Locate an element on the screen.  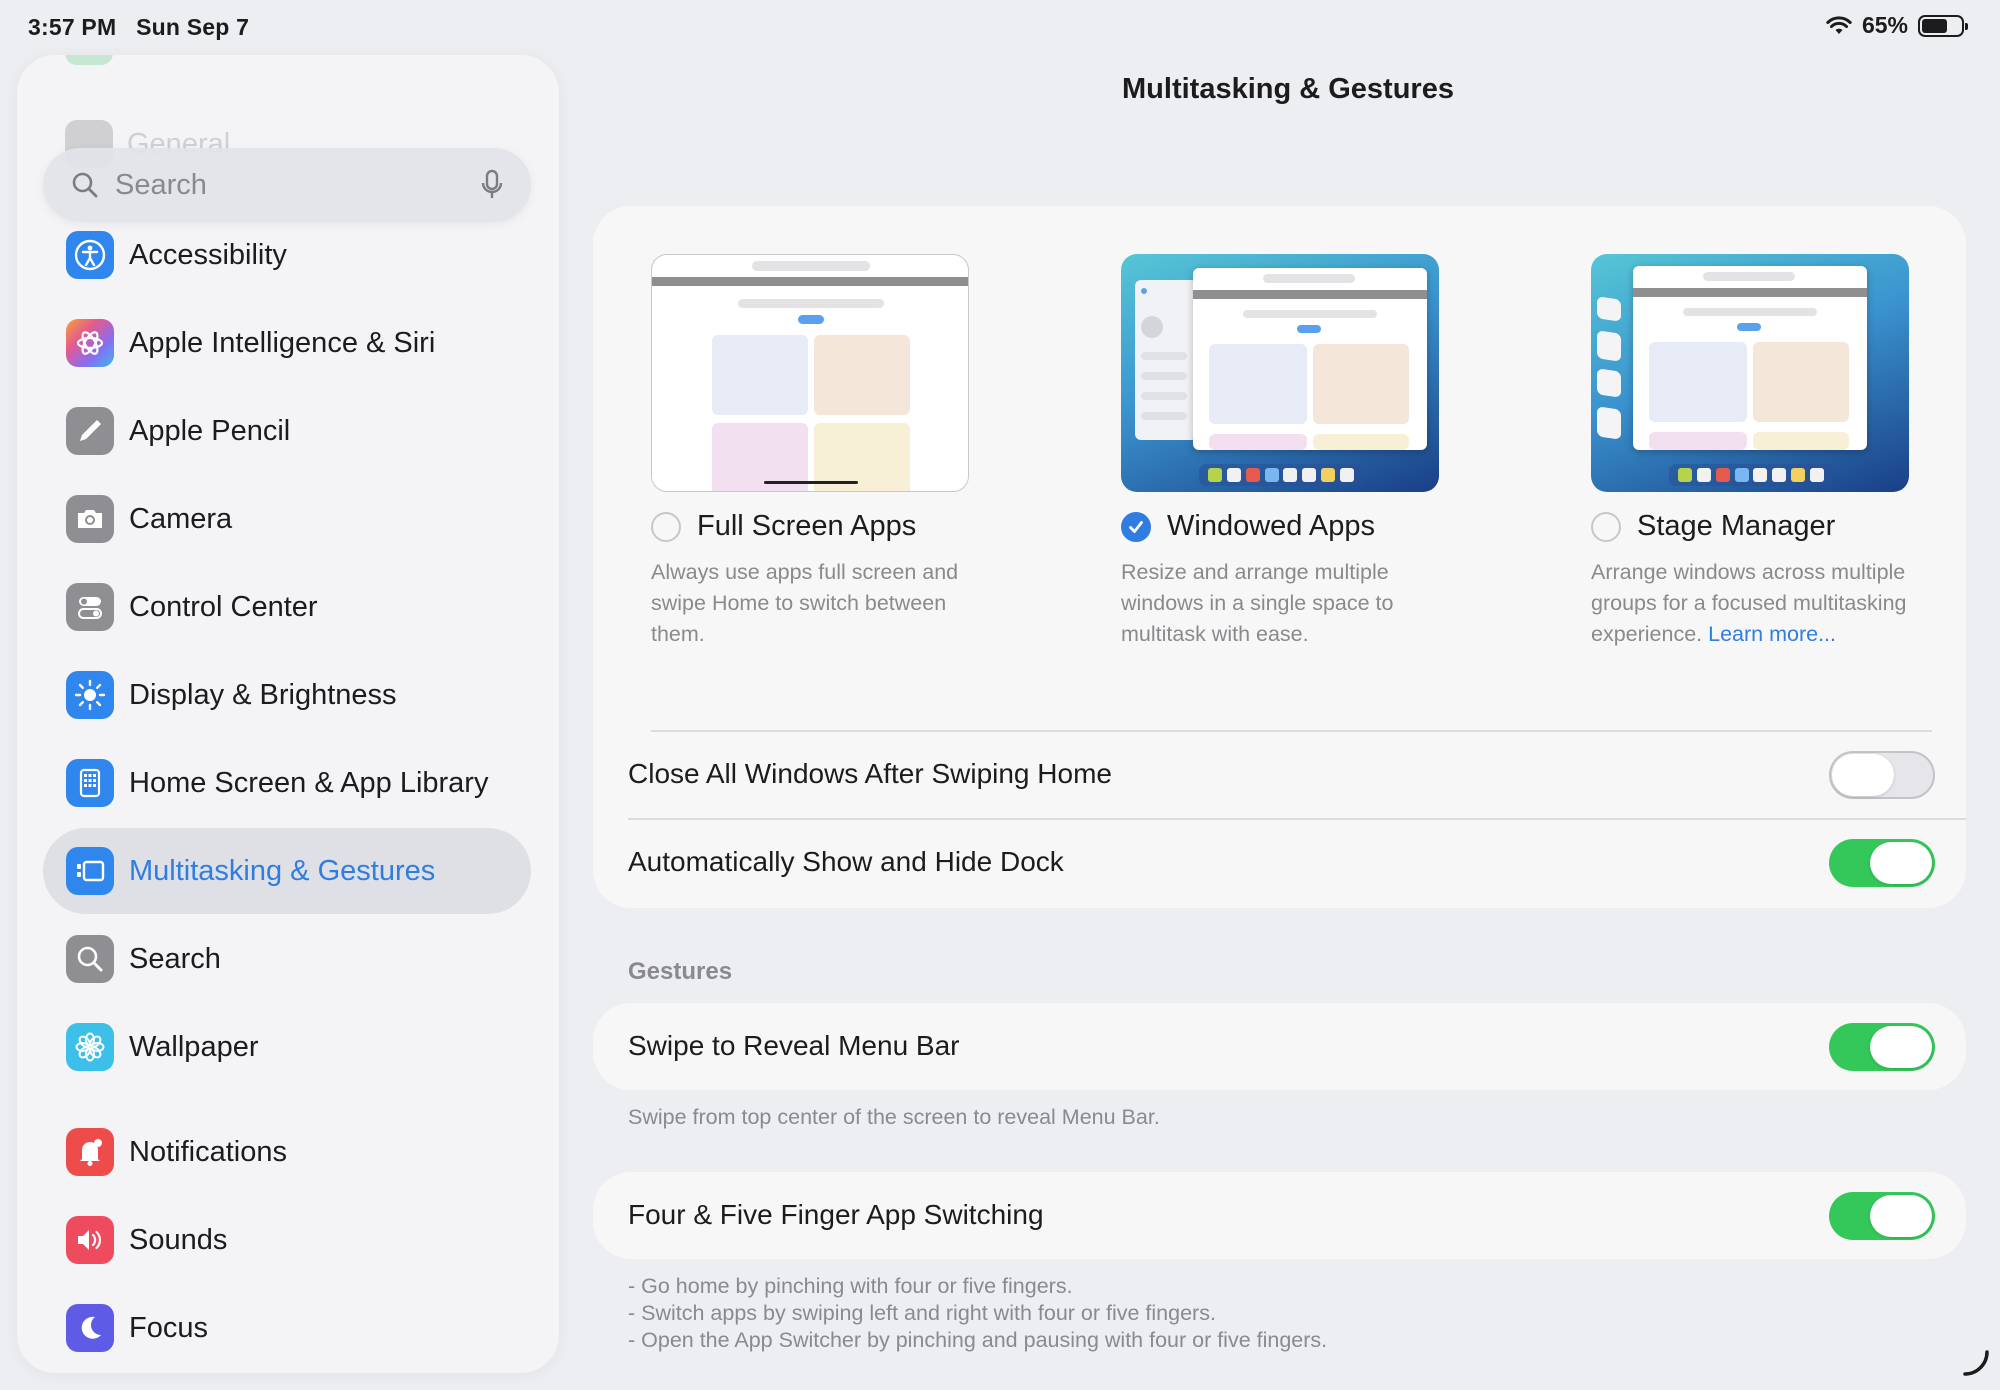
sidebar-item-wallpaper: Wallpaper is located at coordinates (287, 1047).